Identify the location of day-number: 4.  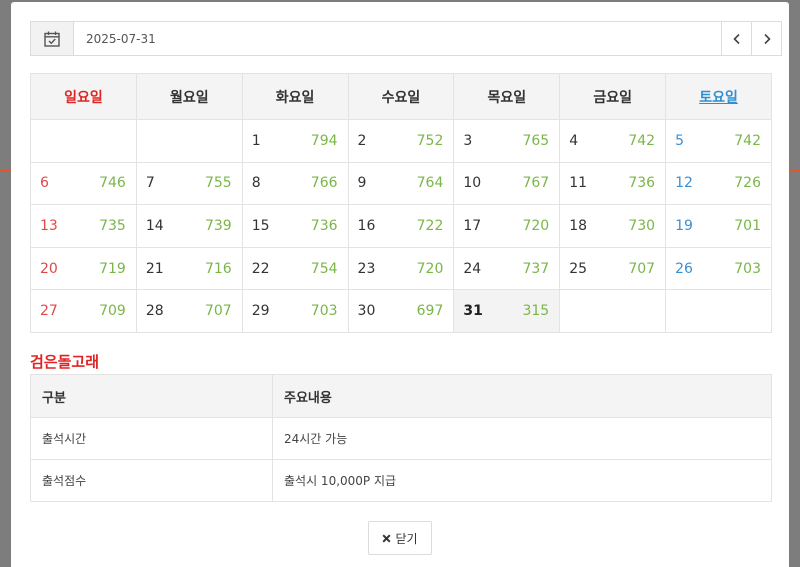
(574, 140).